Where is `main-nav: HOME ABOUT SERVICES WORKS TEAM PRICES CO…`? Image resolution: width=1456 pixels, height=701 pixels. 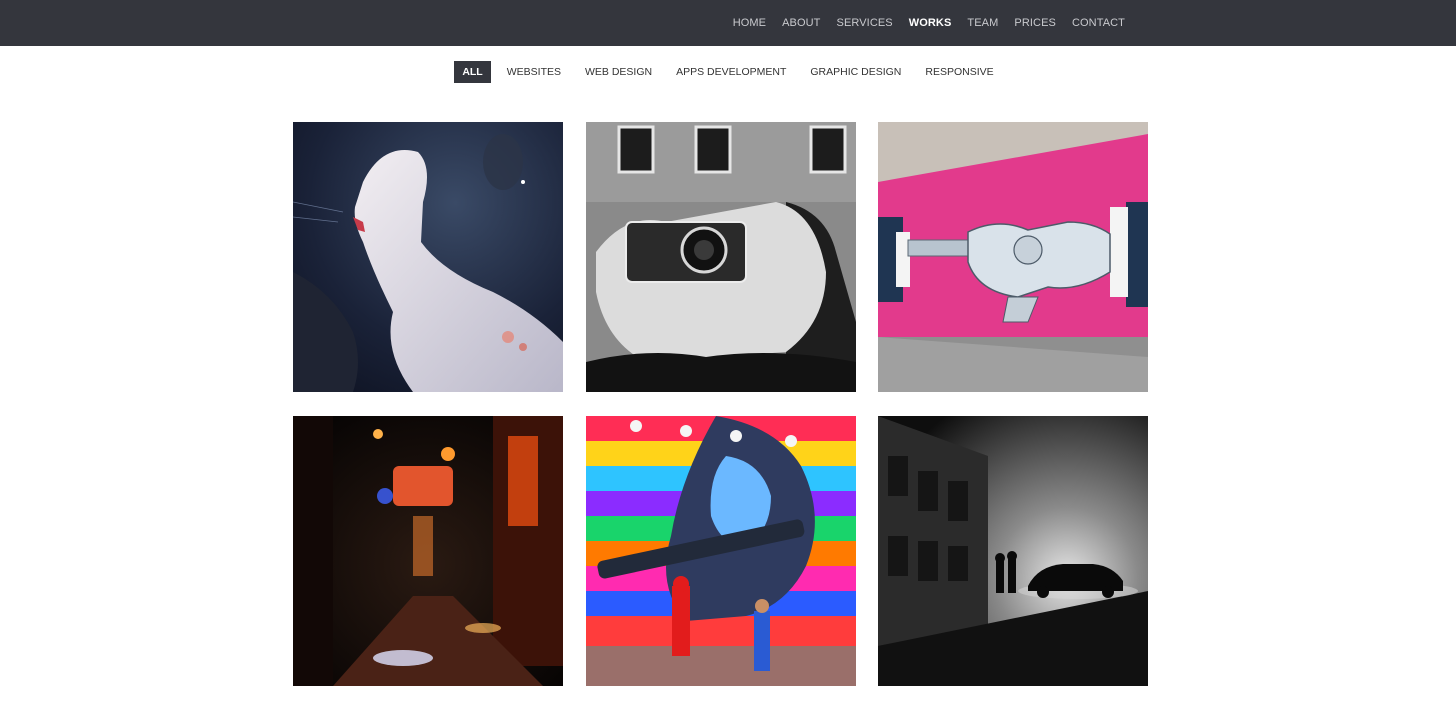
main-nav: HOME ABOUT SERVICES WORKS TEAM PRICES CO… is located at coordinates (929, 23).